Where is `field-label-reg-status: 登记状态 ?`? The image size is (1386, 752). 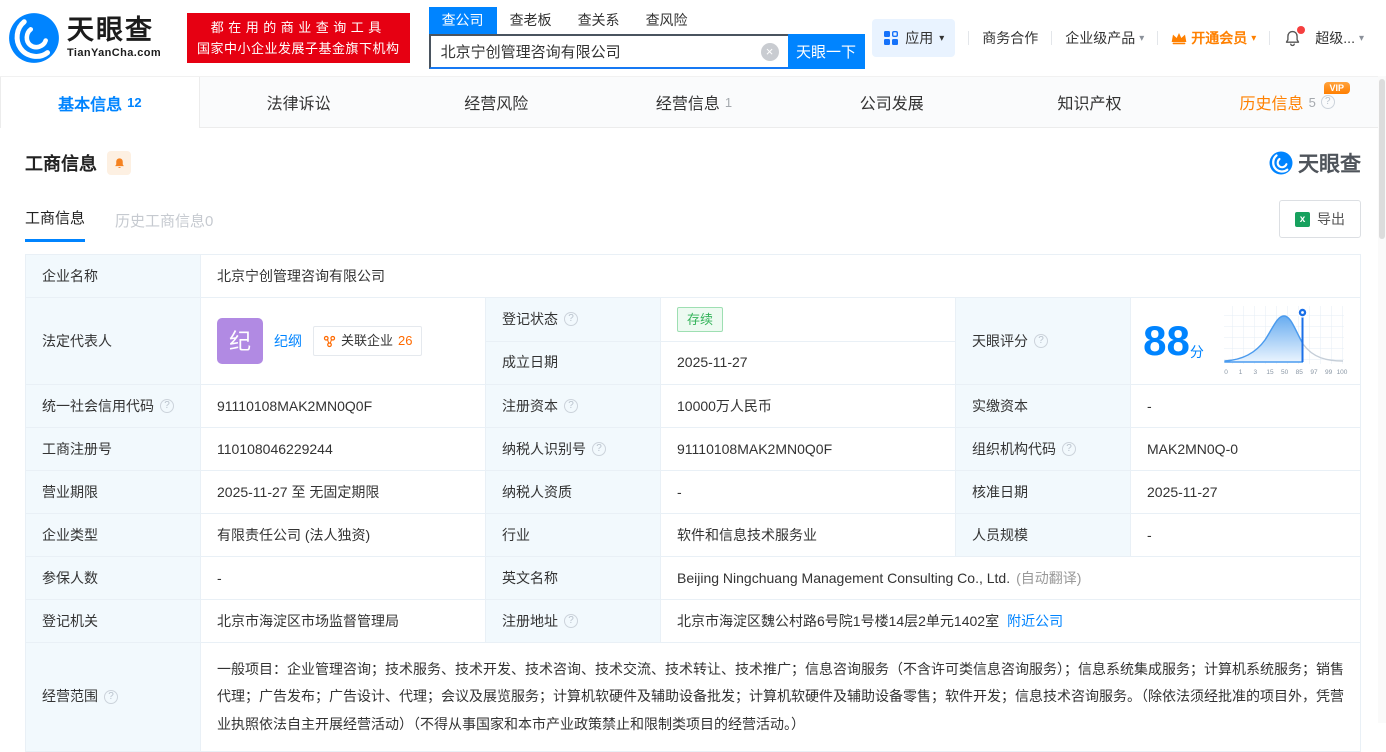
field-label-reg-status: 登记状态 ? is located at coordinates (573, 320).